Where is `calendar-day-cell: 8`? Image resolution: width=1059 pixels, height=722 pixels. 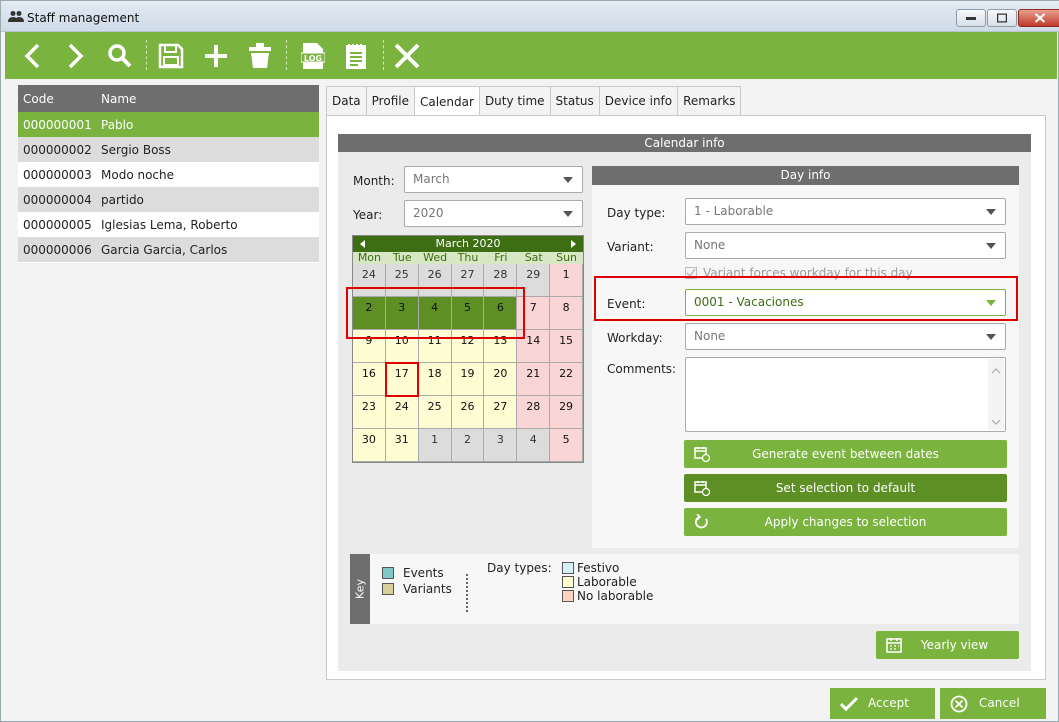 calendar-day-cell: 8 is located at coordinates (566, 313).